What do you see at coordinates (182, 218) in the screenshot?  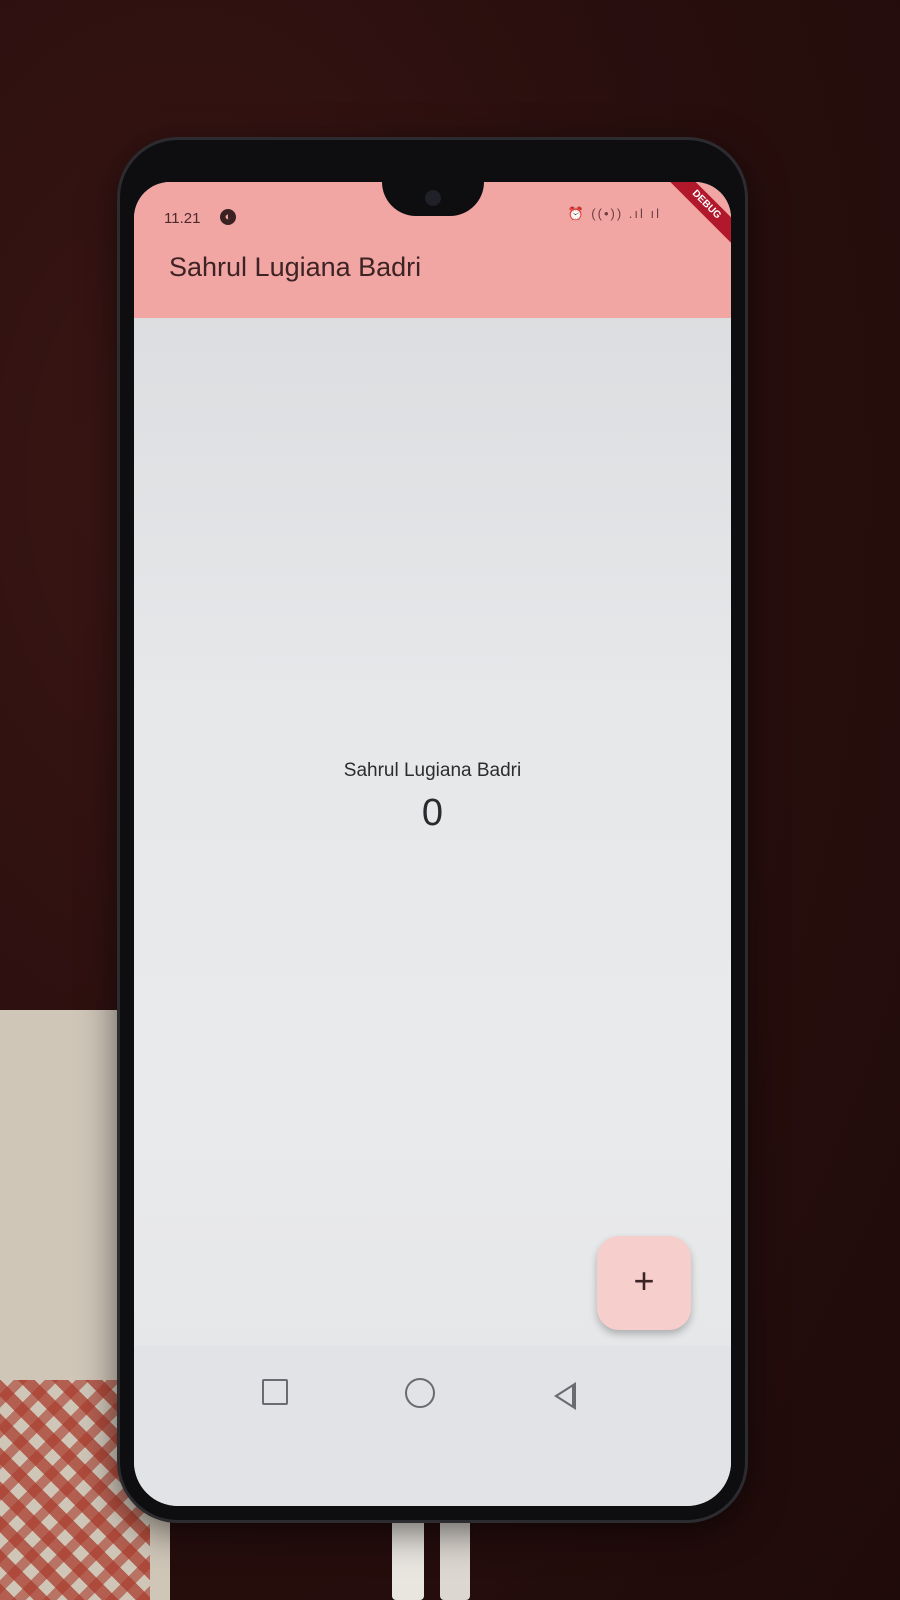 I see `status-time: 11.21` at bounding box center [182, 218].